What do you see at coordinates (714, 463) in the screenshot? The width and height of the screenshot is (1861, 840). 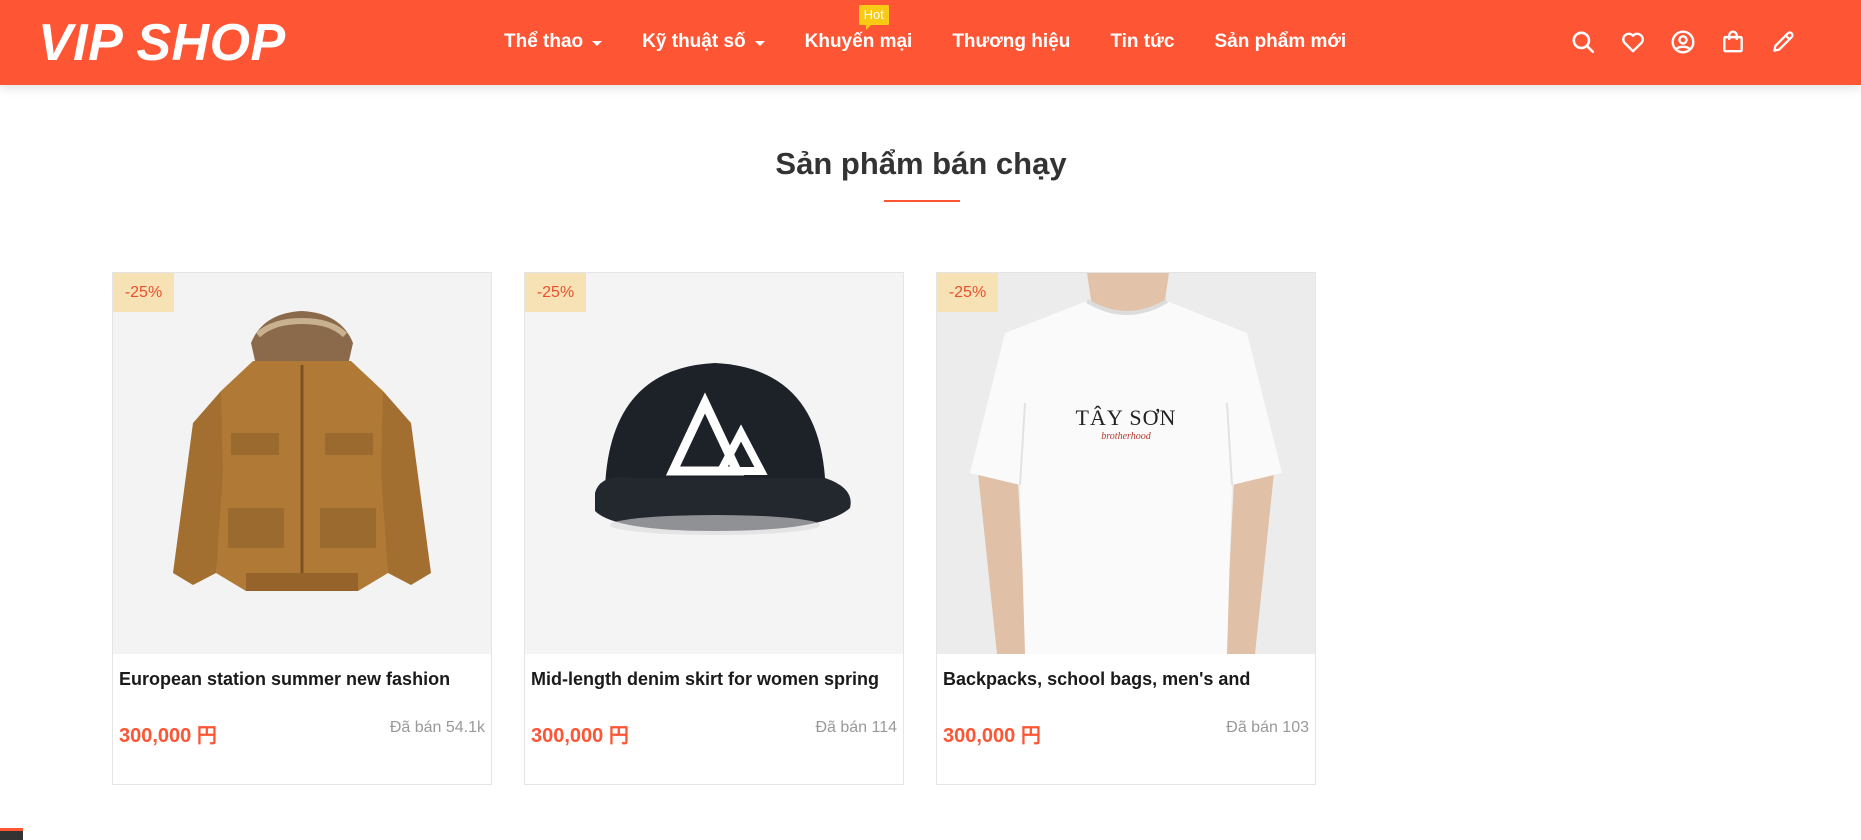 I see `product-image-cap: -25%` at bounding box center [714, 463].